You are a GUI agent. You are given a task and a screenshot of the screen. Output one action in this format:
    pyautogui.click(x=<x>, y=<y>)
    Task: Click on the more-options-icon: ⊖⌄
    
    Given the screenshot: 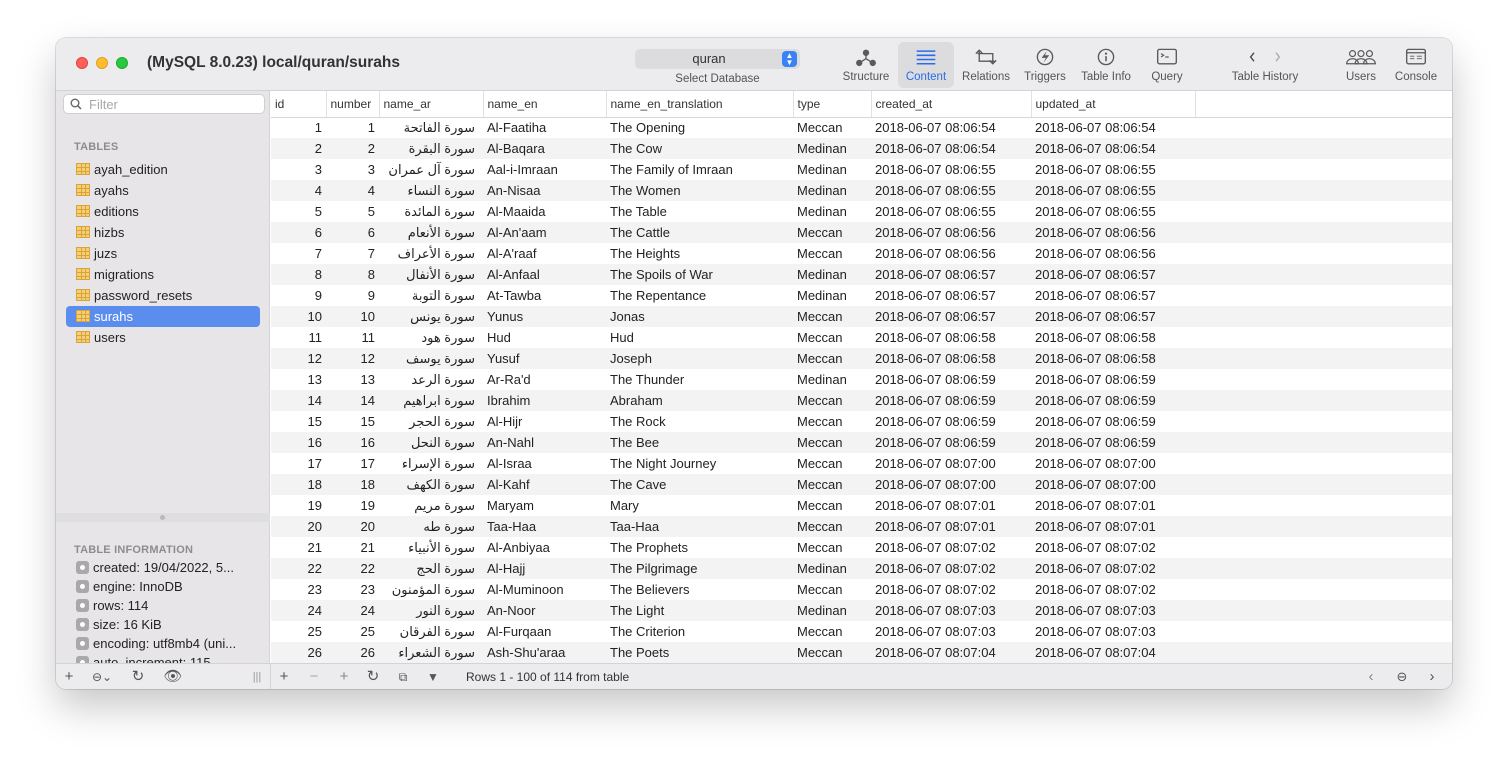 What is the action you would take?
    pyautogui.click(x=102, y=677)
    